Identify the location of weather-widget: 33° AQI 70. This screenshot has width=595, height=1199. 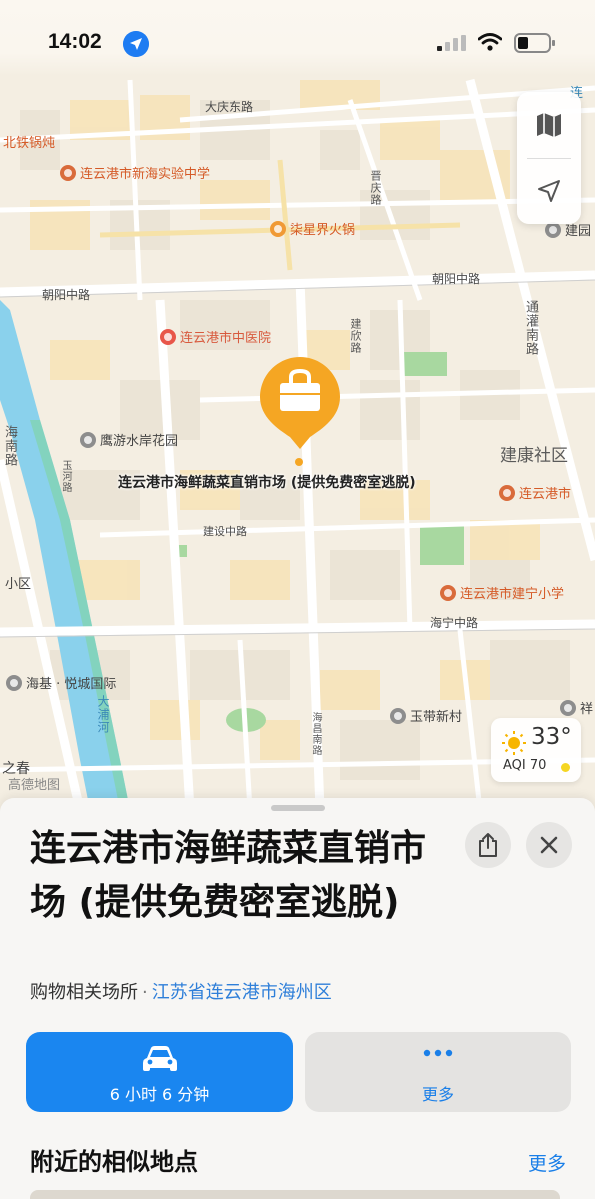
(536, 750).